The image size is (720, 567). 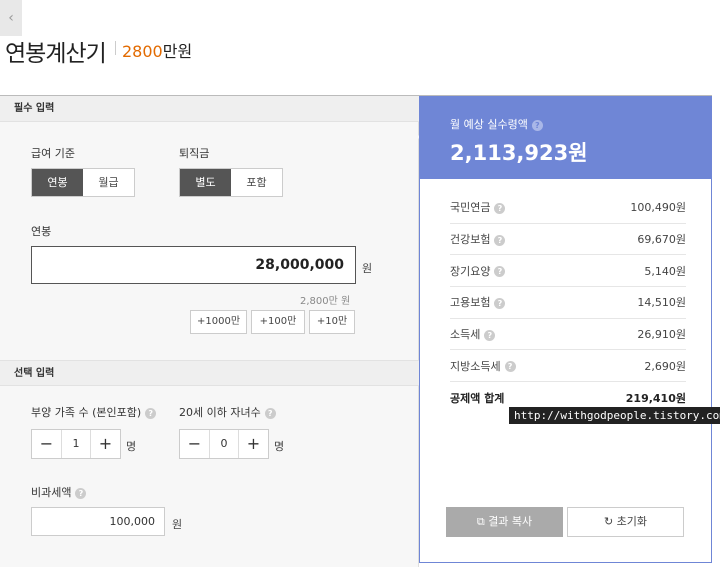 What do you see at coordinates (53, 153) in the screenshot?
I see `pay-basis-label: 급여 기준` at bounding box center [53, 153].